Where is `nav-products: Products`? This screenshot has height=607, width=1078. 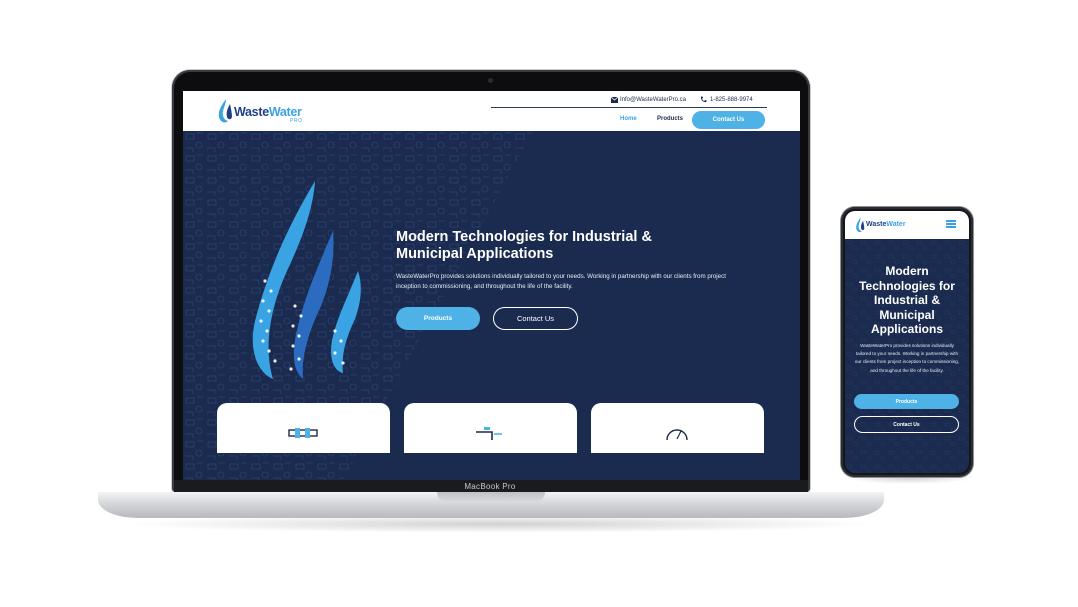 nav-products: Products is located at coordinates (670, 119).